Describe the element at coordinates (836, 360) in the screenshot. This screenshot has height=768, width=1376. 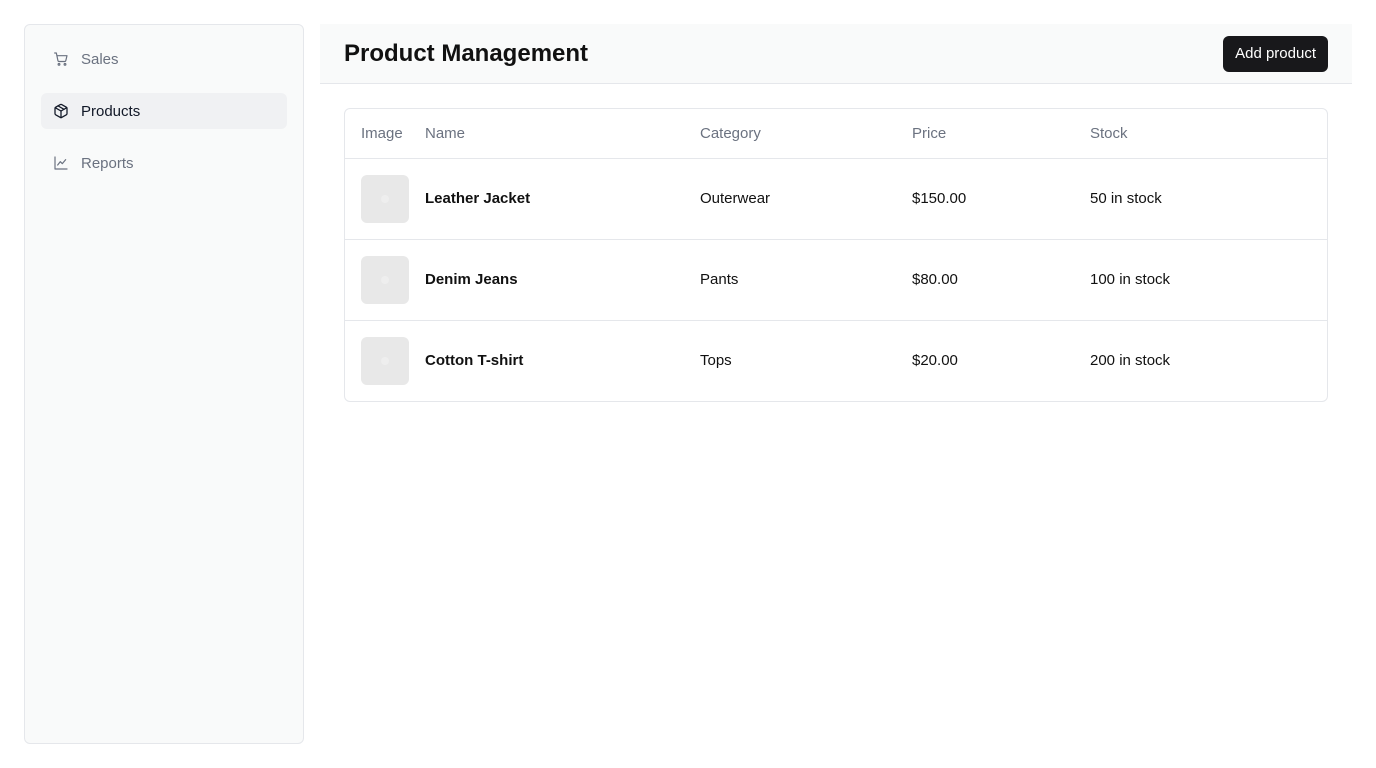
I see `table-row: Cotton T-shirt Tops $20.00 200 in stock` at that location.